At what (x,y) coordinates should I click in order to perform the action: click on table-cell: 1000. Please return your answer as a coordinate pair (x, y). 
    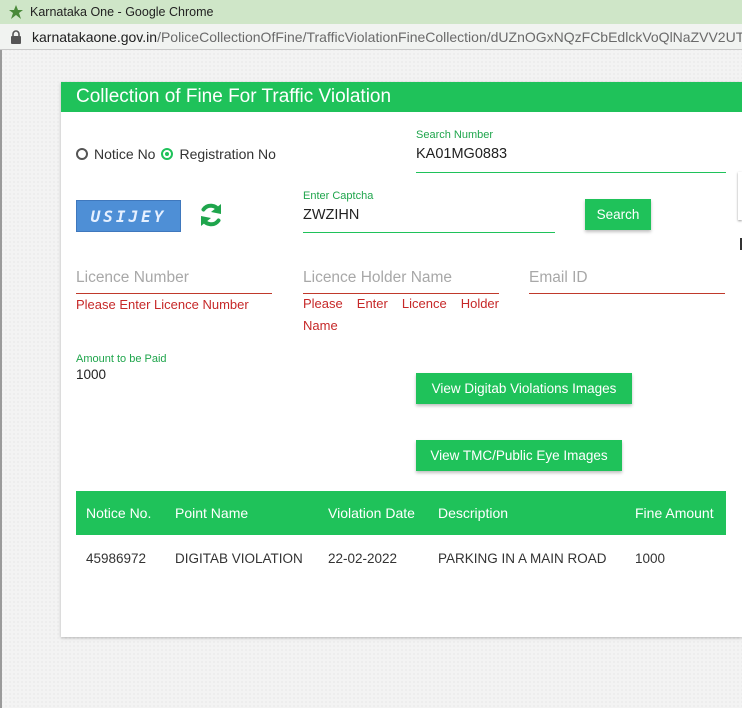
    Looking at the image, I should click on (650, 558).